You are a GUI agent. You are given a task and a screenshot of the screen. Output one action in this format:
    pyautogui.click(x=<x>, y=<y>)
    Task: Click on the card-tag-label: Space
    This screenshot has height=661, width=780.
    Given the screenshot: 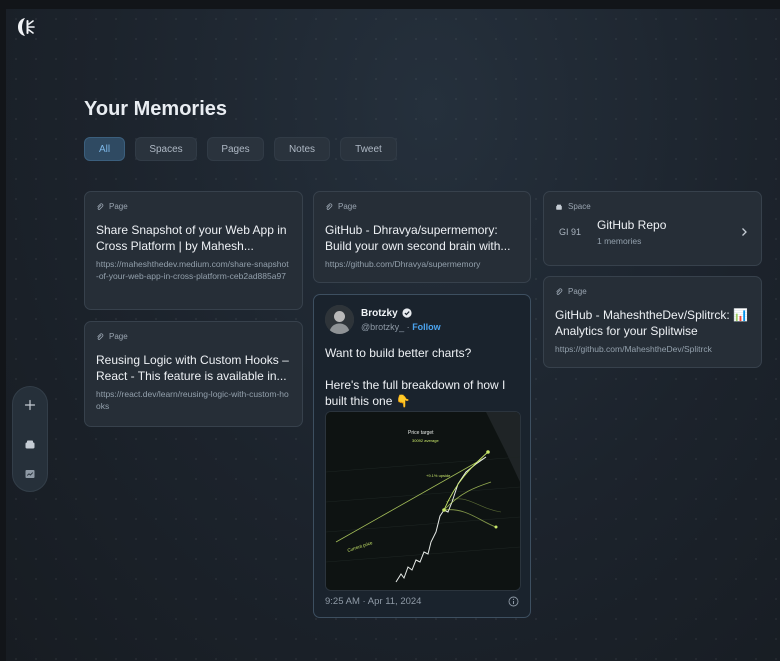 What is the action you would take?
    pyautogui.click(x=579, y=206)
    